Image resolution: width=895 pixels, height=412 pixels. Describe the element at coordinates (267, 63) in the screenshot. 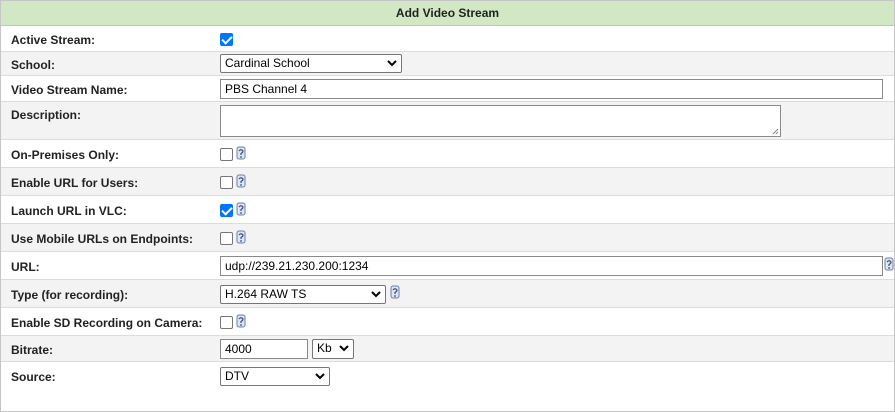

I see `school-select-value: Cardinal School` at that location.